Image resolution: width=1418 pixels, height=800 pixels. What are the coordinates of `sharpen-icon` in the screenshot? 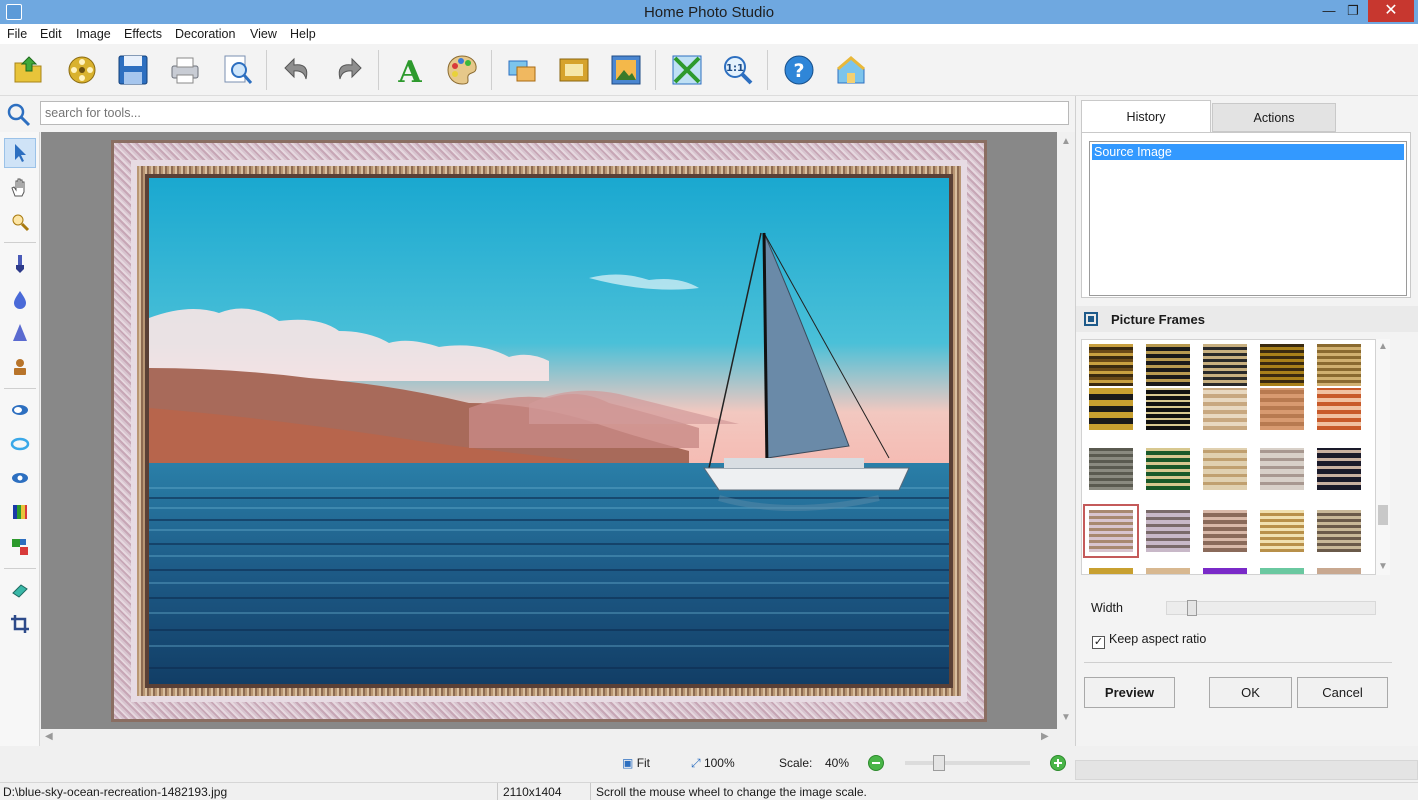 It's located at (20, 333).